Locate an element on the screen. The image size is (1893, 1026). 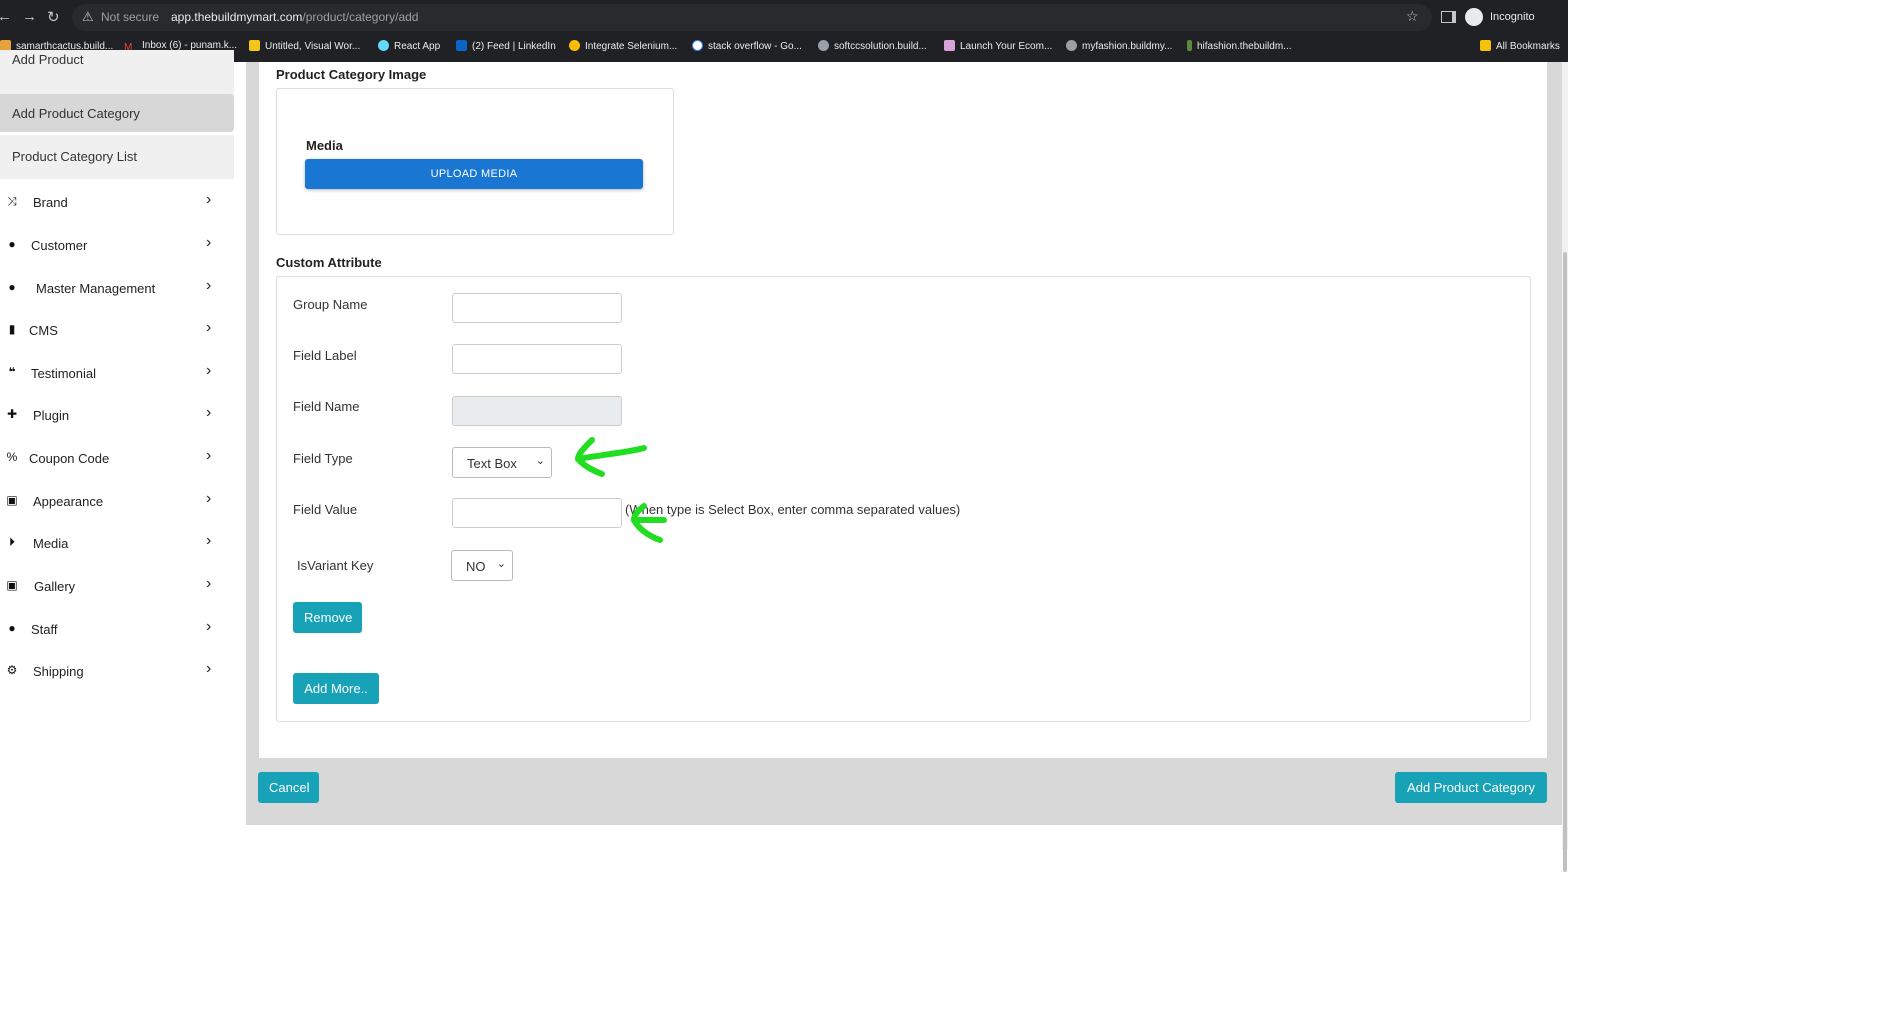
bookmark-item: React App is located at coordinates (409, 46).